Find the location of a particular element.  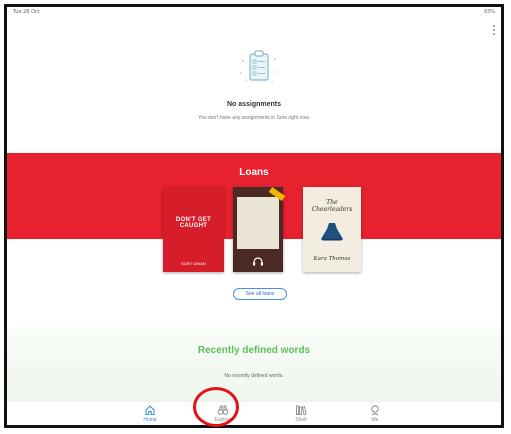

book-cover-audiobook is located at coordinates (259, 229).